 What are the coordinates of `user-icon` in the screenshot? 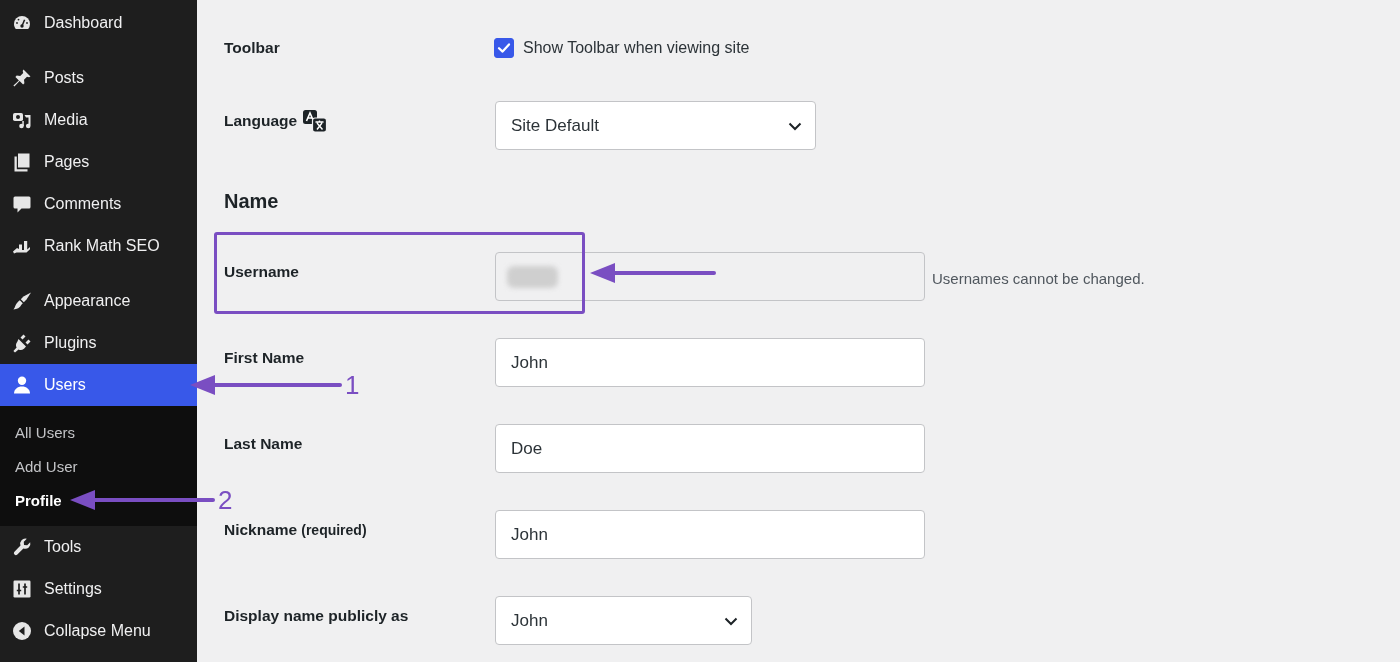 It's located at (22, 385).